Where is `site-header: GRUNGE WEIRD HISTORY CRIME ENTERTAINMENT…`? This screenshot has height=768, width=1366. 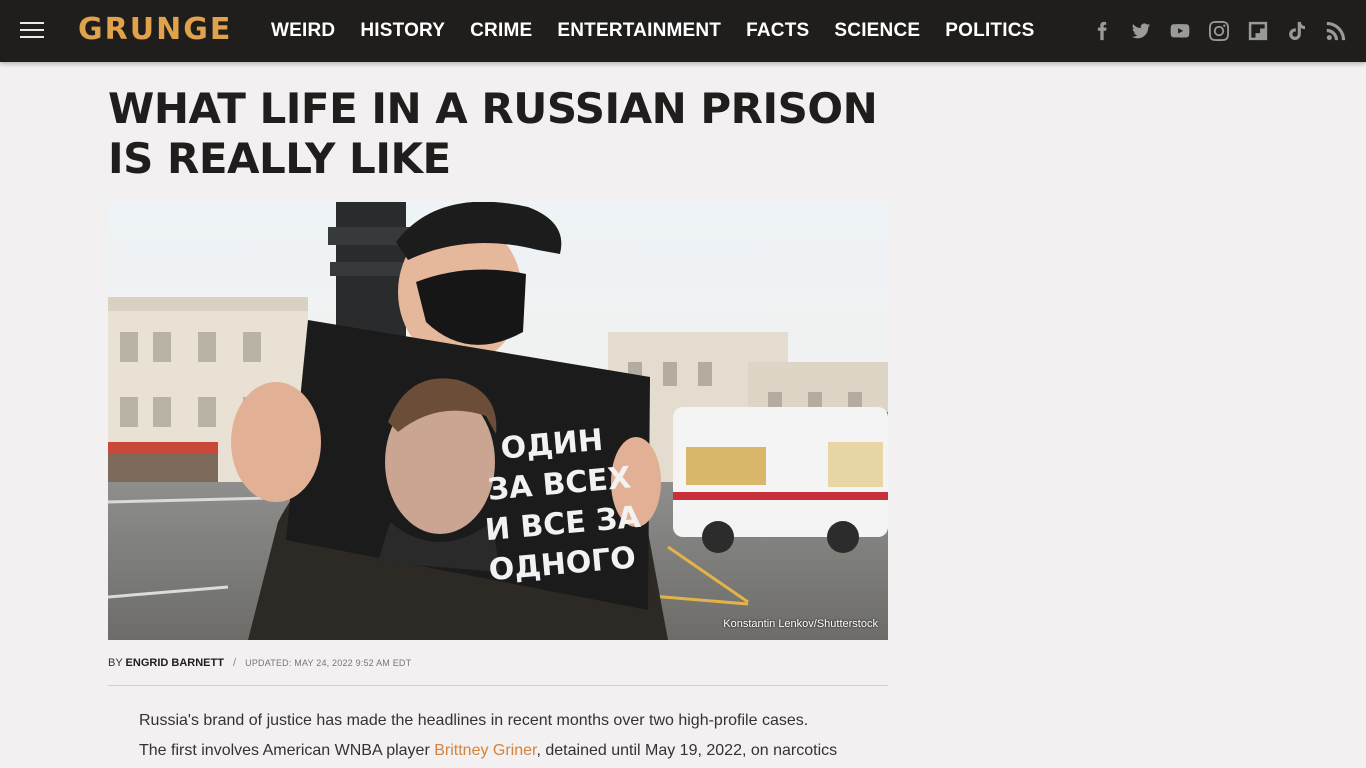 site-header: GRUNGE WEIRD HISTORY CRIME ENTERTAINMENT… is located at coordinates (683, 31).